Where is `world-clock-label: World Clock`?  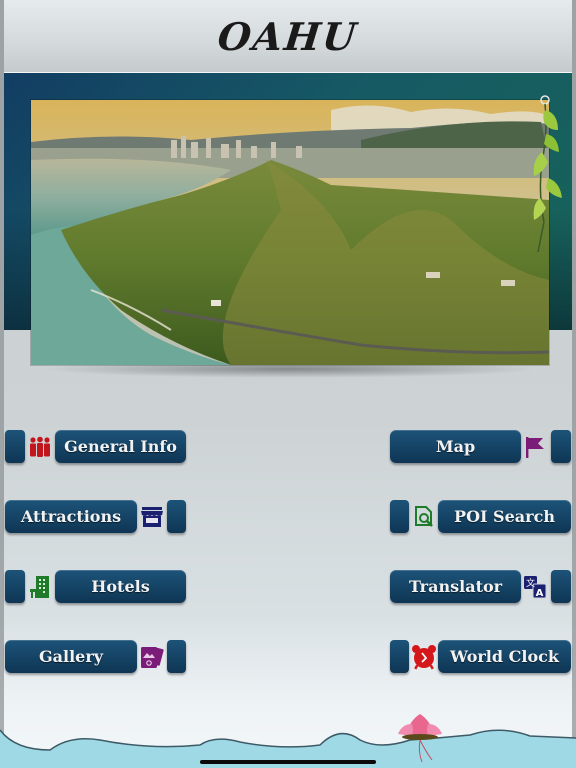 world-clock-label: World Clock is located at coordinates (504, 656).